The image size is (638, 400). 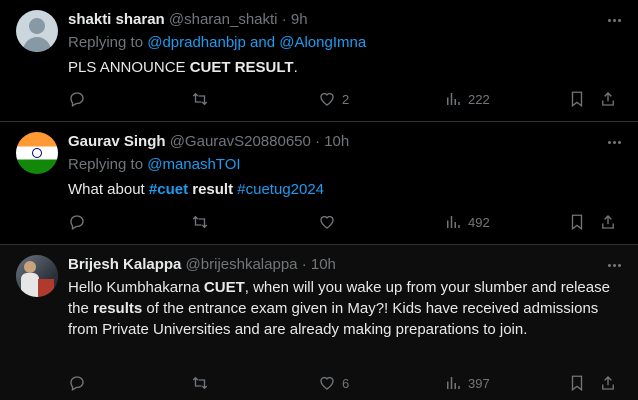 What do you see at coordinates (299, 19) in the screenshot?
I see `timestamp: 9h` at bounding box center [299, 19].